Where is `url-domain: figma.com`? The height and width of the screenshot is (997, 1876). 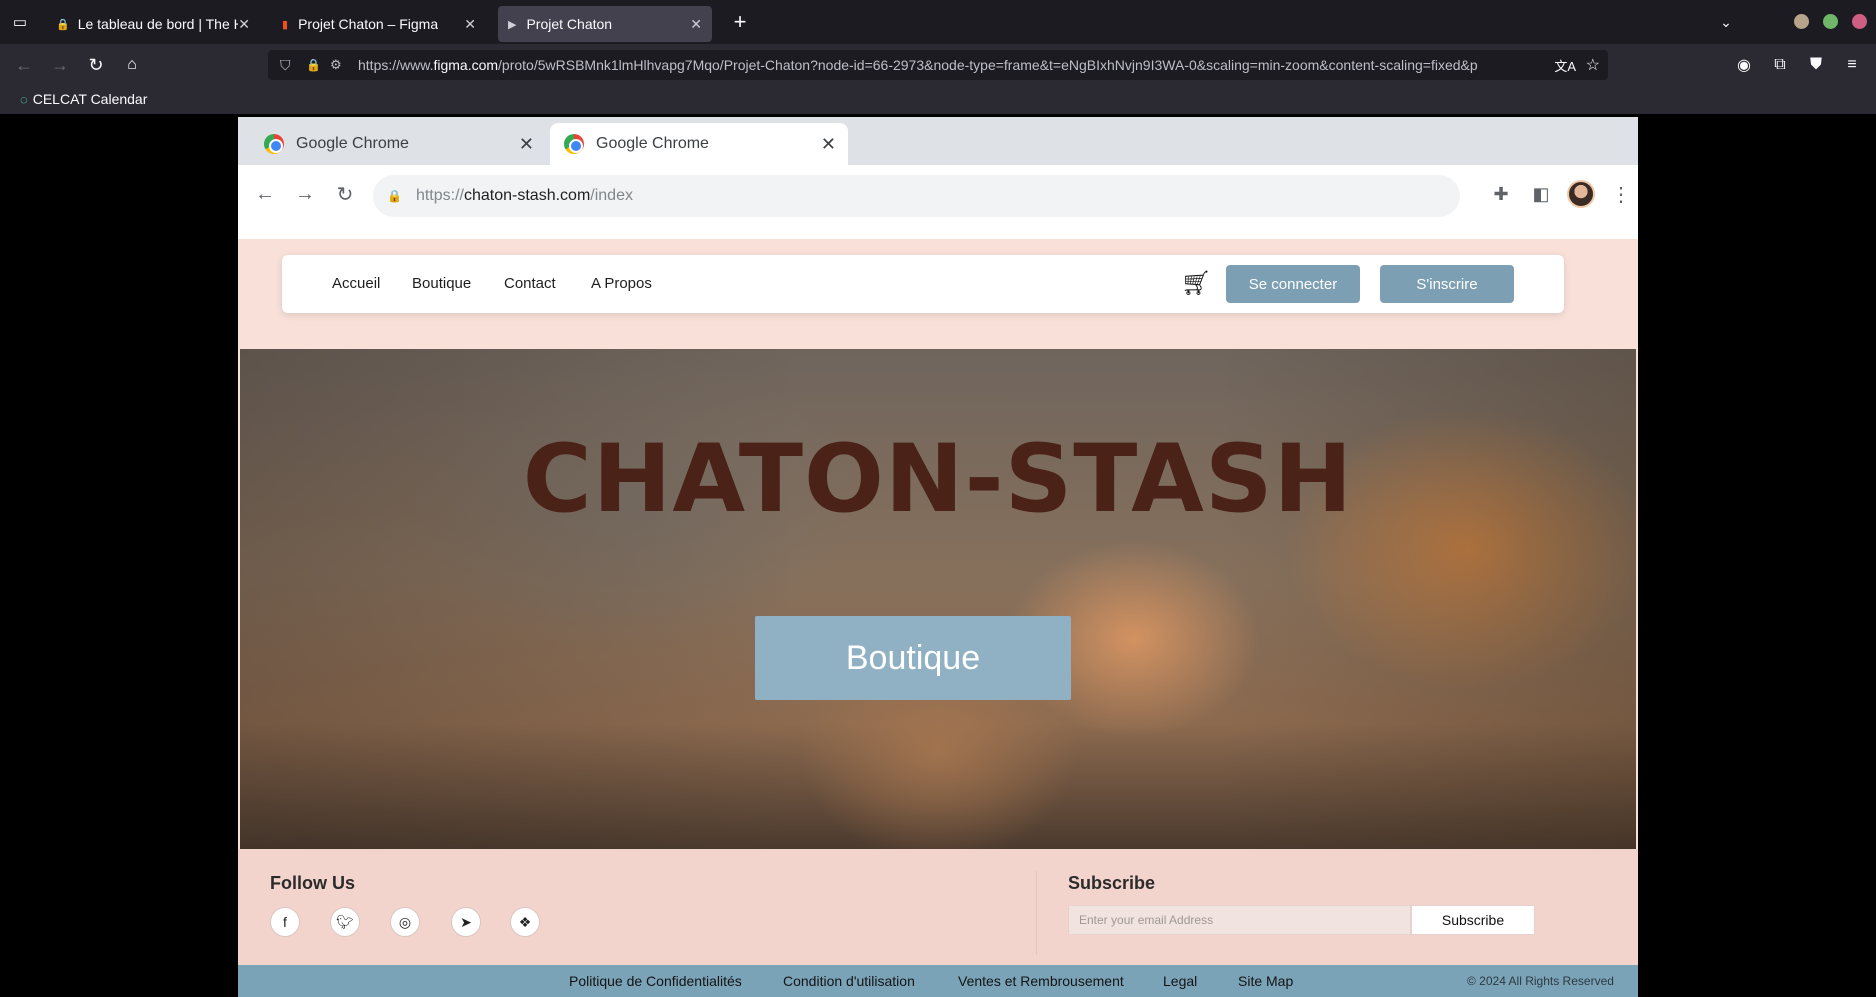
url-domain: figma.com is located at coordinates (466, 65).